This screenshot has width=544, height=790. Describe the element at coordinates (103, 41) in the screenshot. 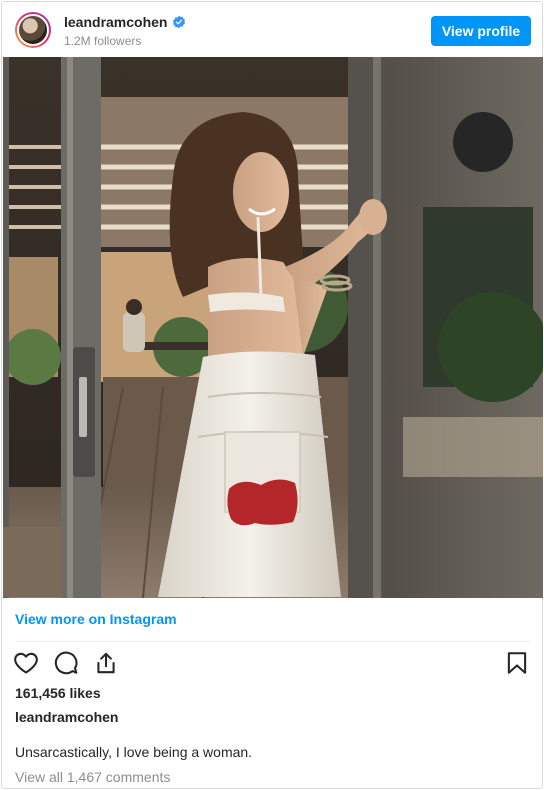

I see `follower-count: 1.2M followers` at that location.